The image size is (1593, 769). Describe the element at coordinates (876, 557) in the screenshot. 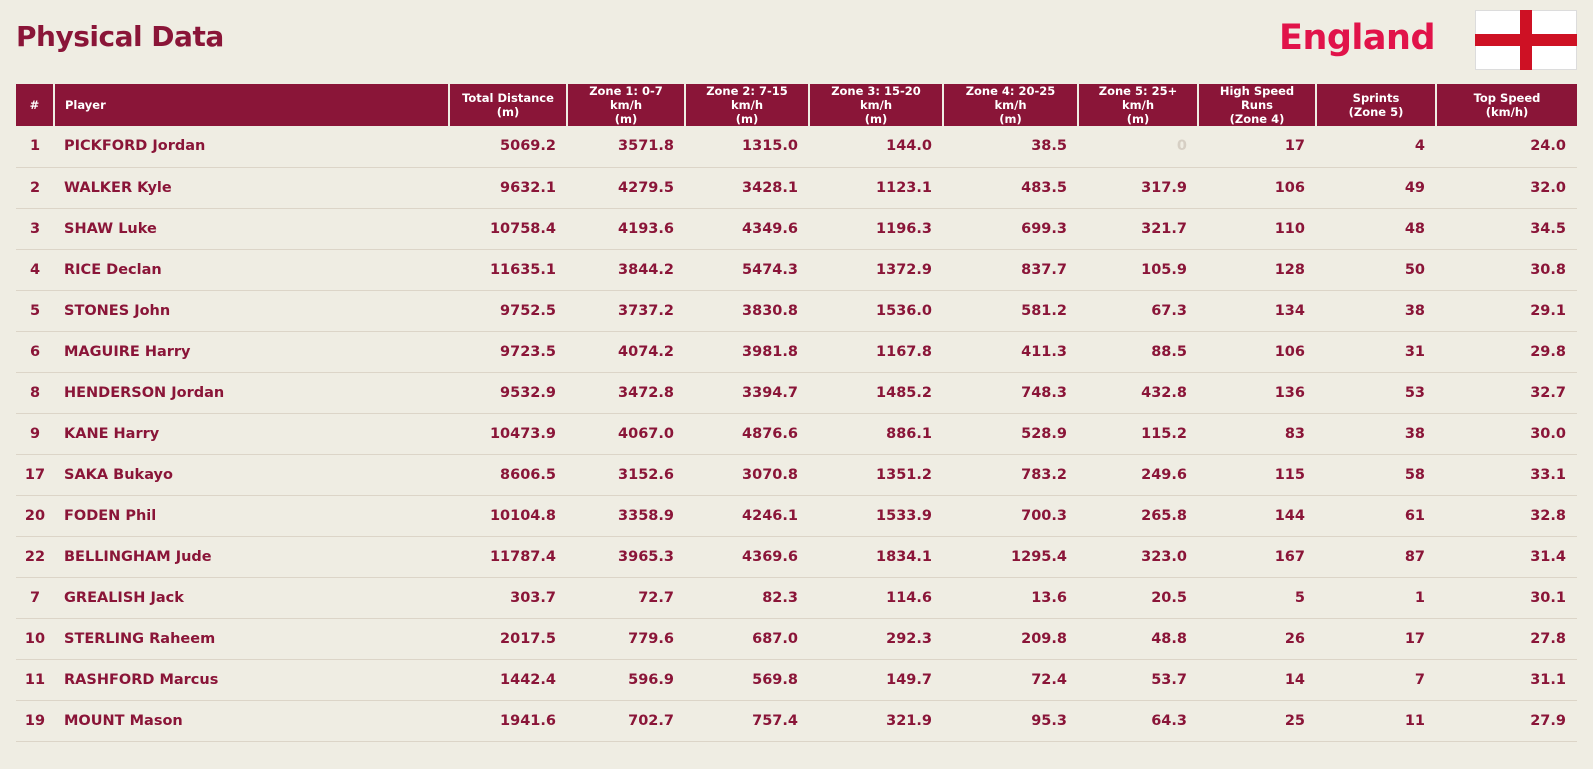

I see `stat-cell: 1834.1` at that location.